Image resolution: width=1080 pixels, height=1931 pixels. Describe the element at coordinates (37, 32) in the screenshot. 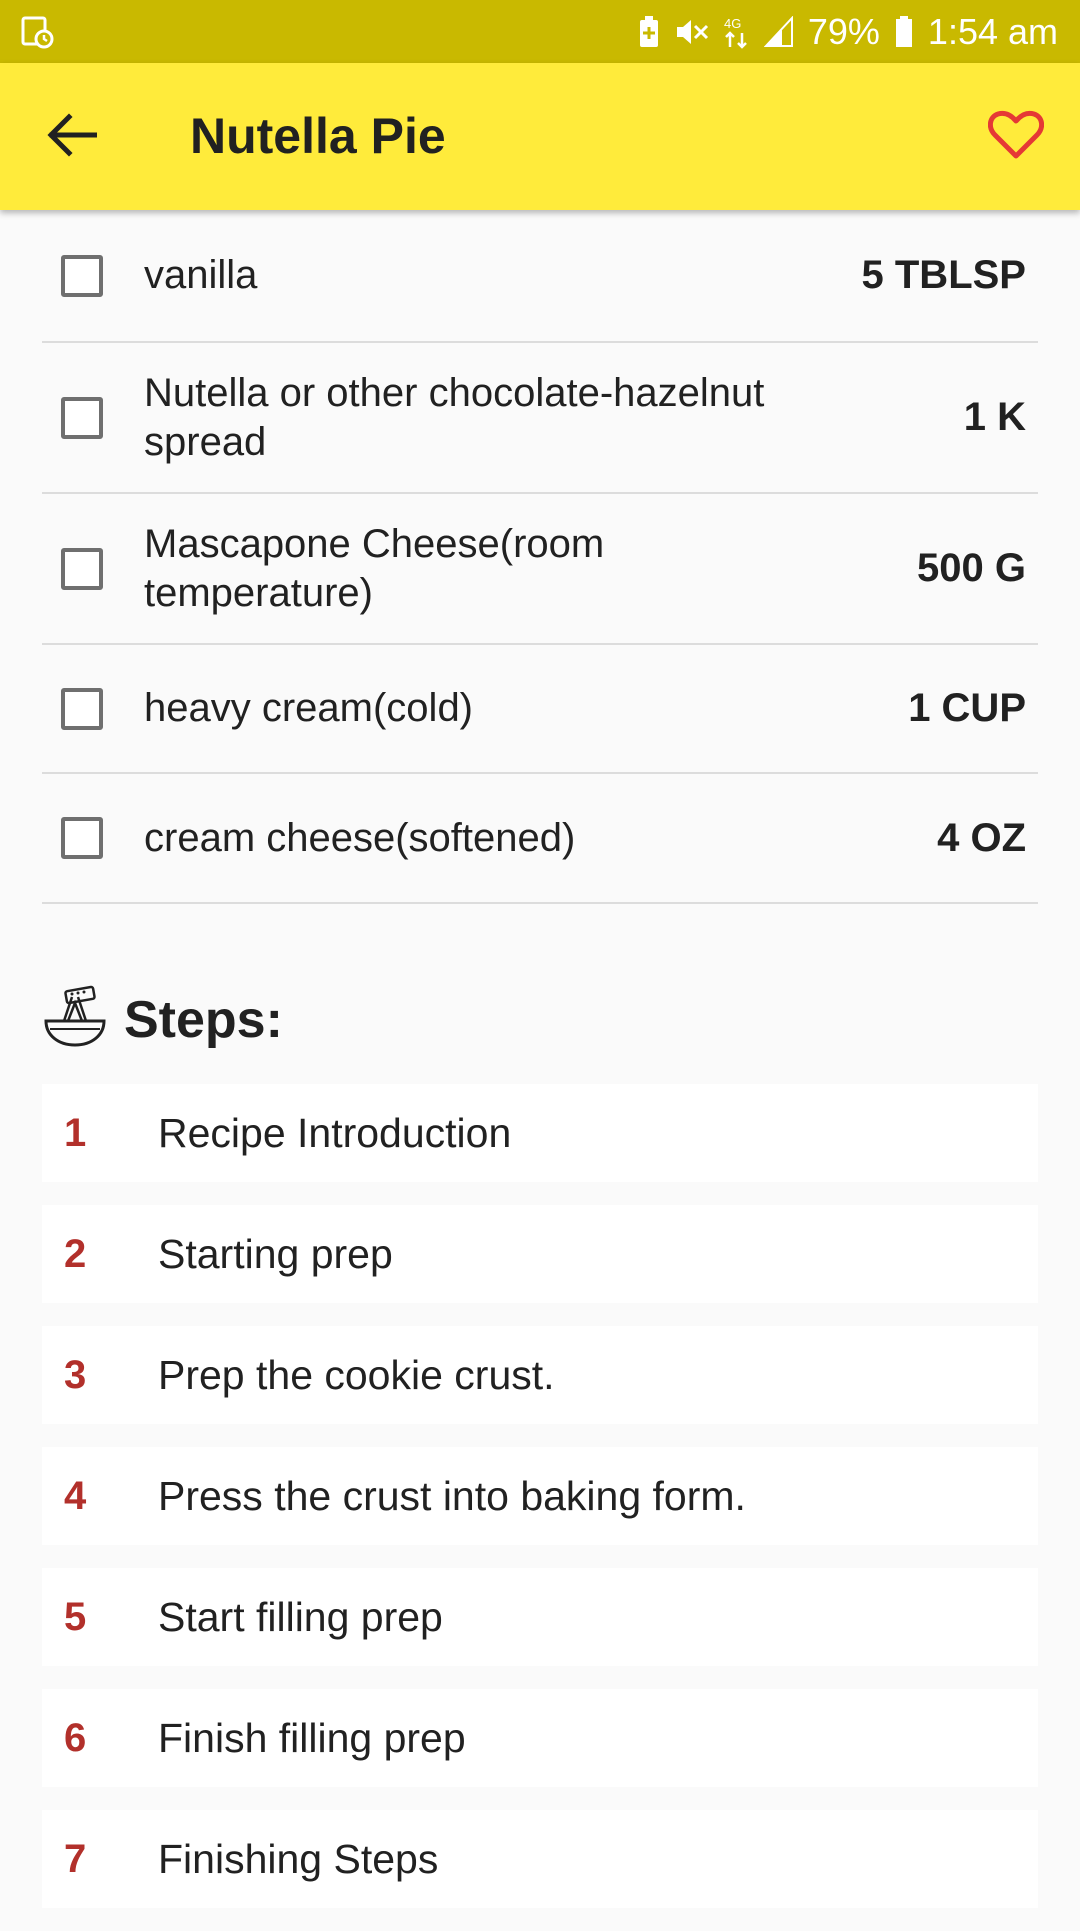

I see `screen-recorder-icon` at that location.